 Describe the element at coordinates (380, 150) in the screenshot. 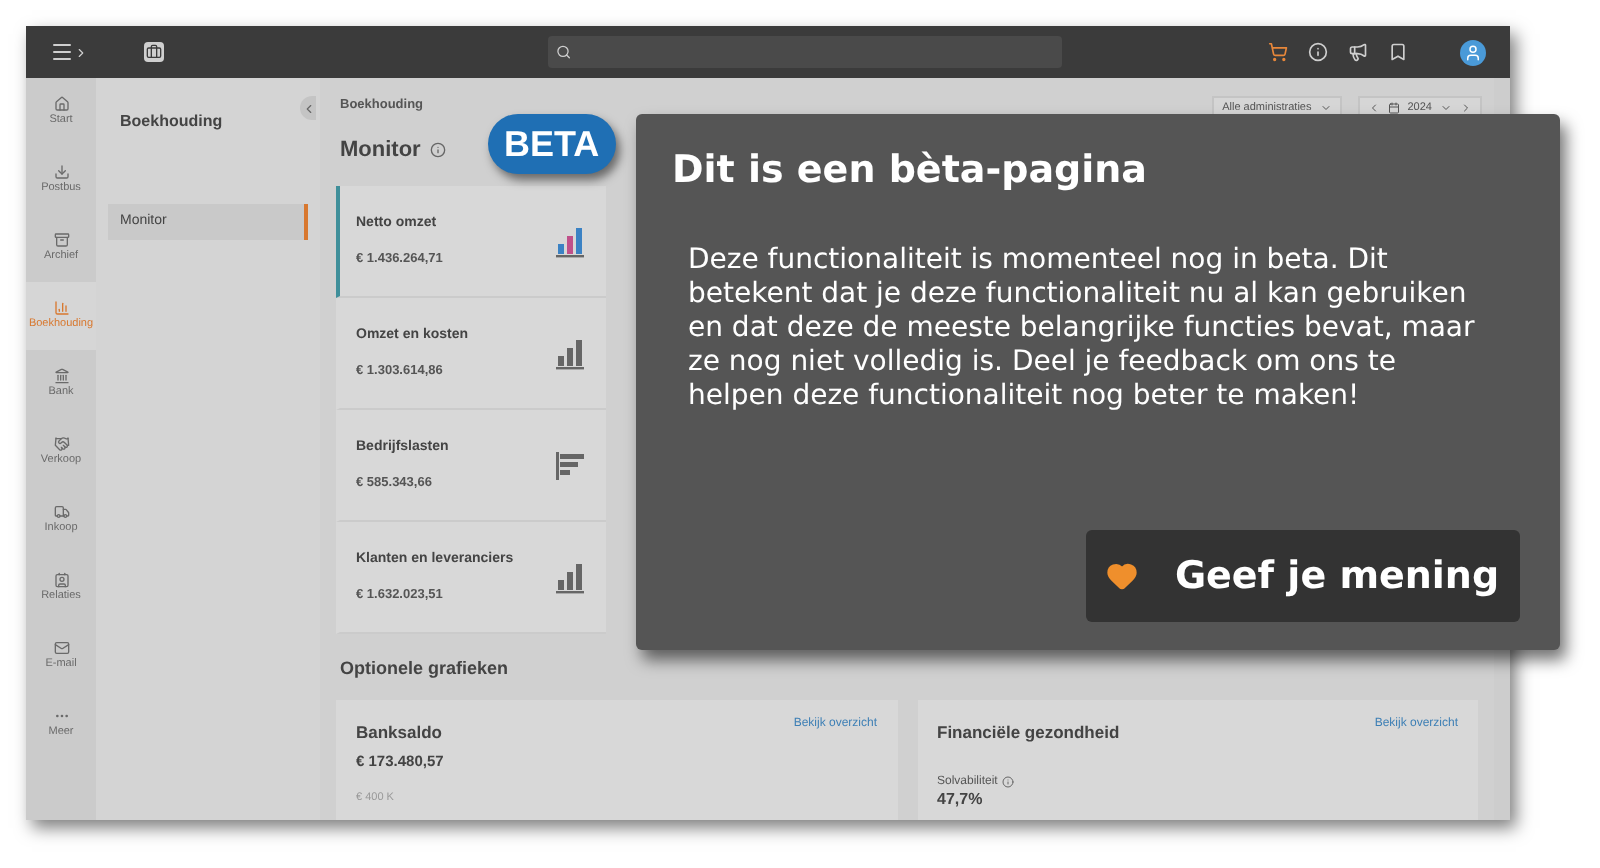

I see `page-title: Monitor` at that location.